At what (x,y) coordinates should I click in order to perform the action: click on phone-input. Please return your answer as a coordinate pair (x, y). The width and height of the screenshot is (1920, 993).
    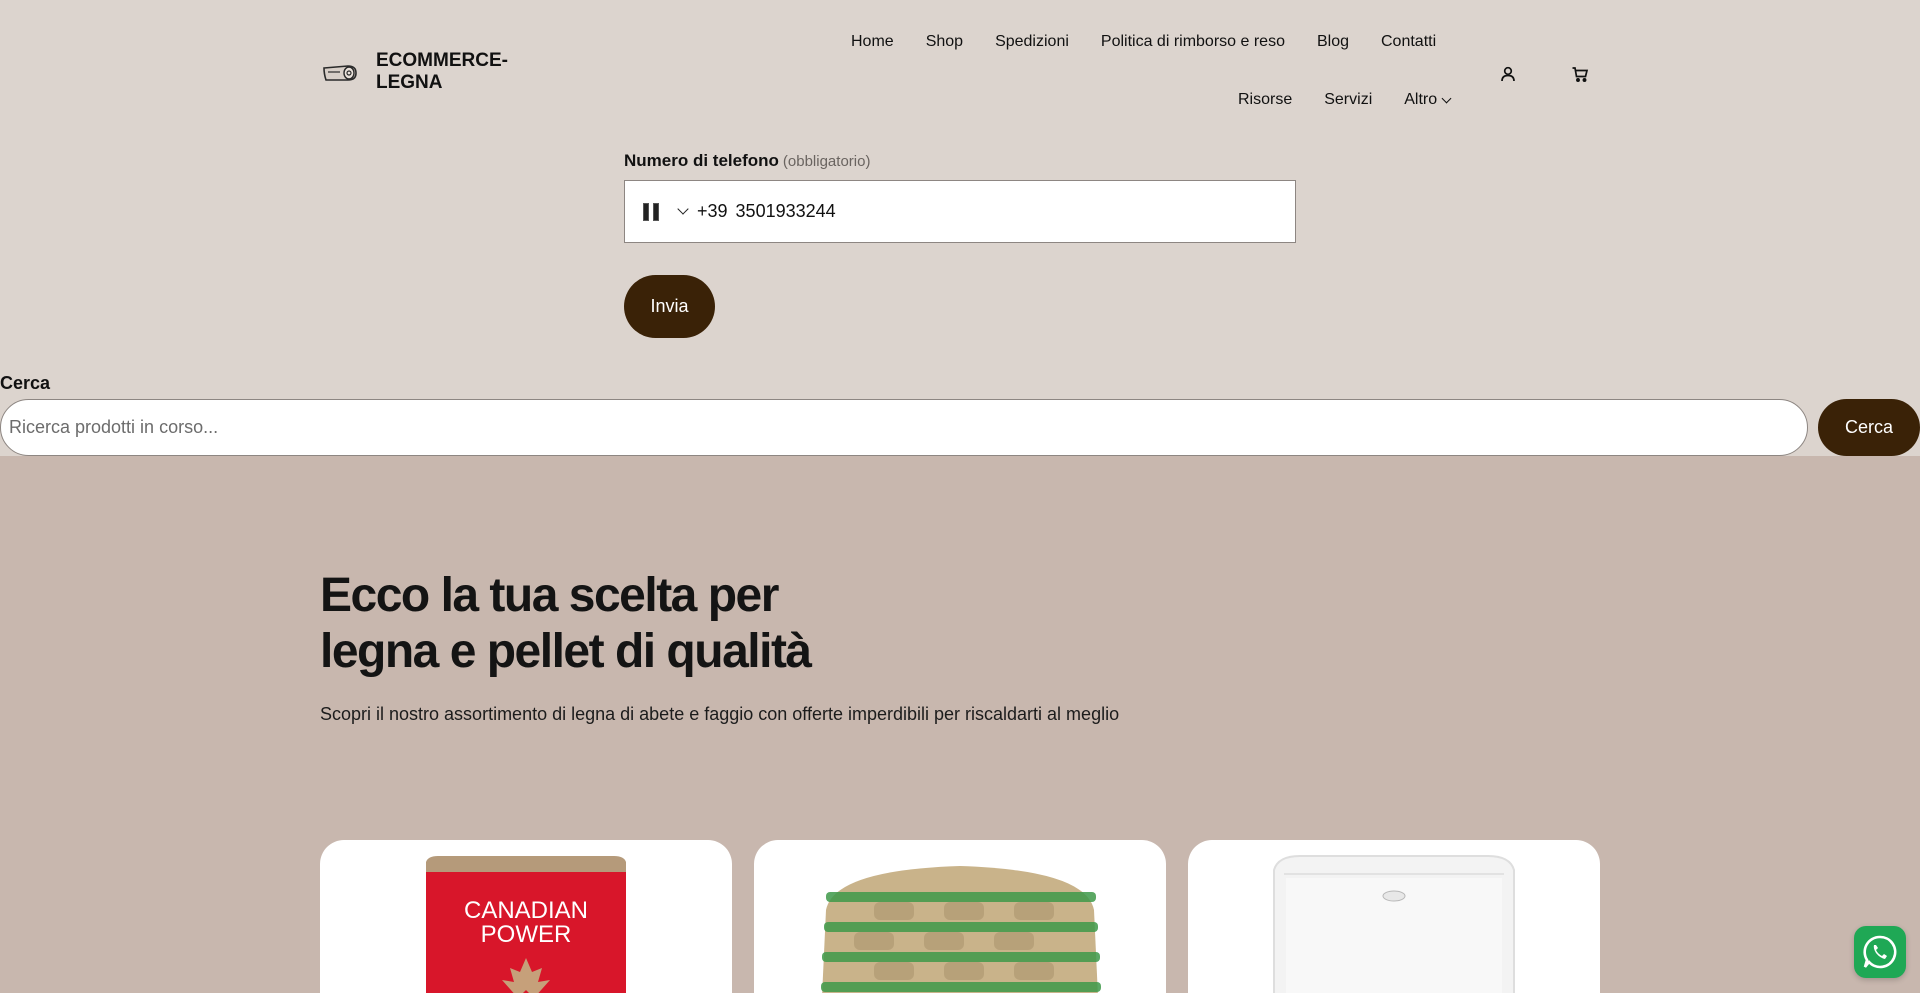
    Looking at the image, I should click on (1015, 211).